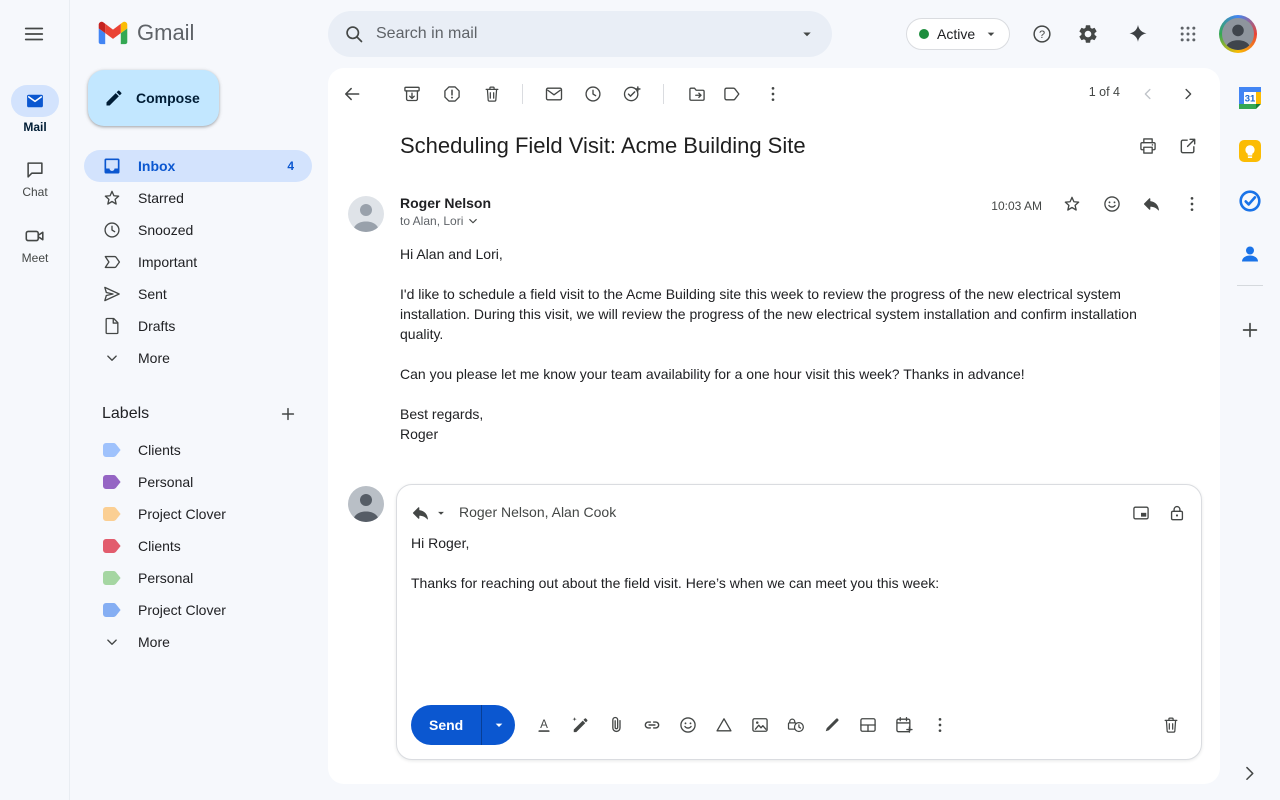 The height and width of the screenshot is (800, 1280). I want to click on body-paragraph: Hi Alan and Lori,, so click(451, 254).